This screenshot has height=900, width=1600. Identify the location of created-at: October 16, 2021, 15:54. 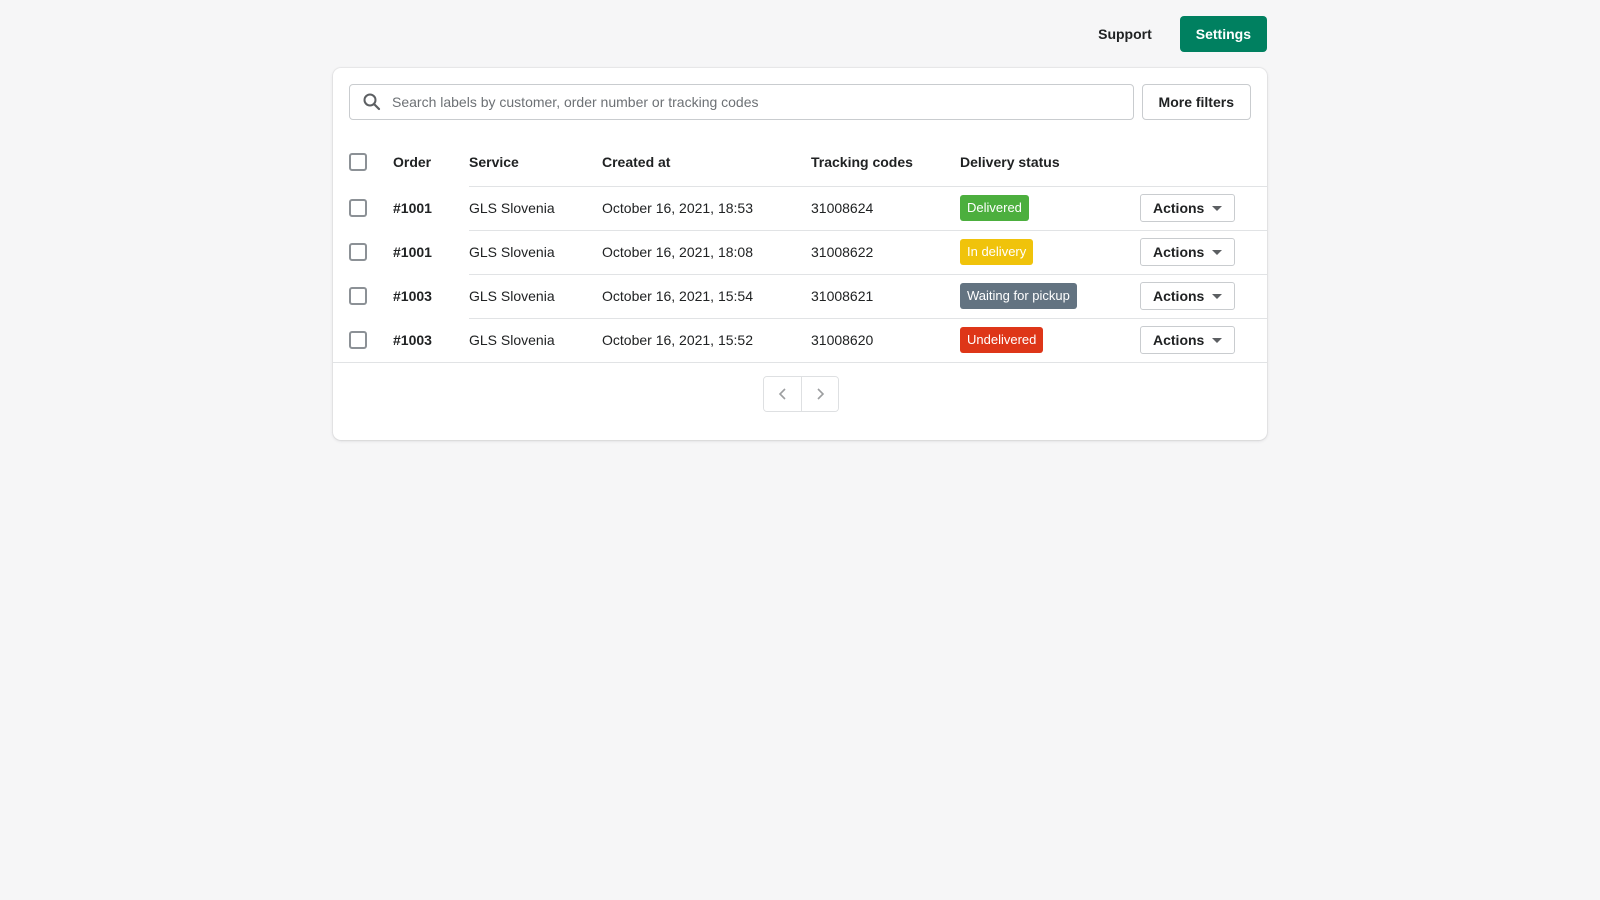
(706, 295).